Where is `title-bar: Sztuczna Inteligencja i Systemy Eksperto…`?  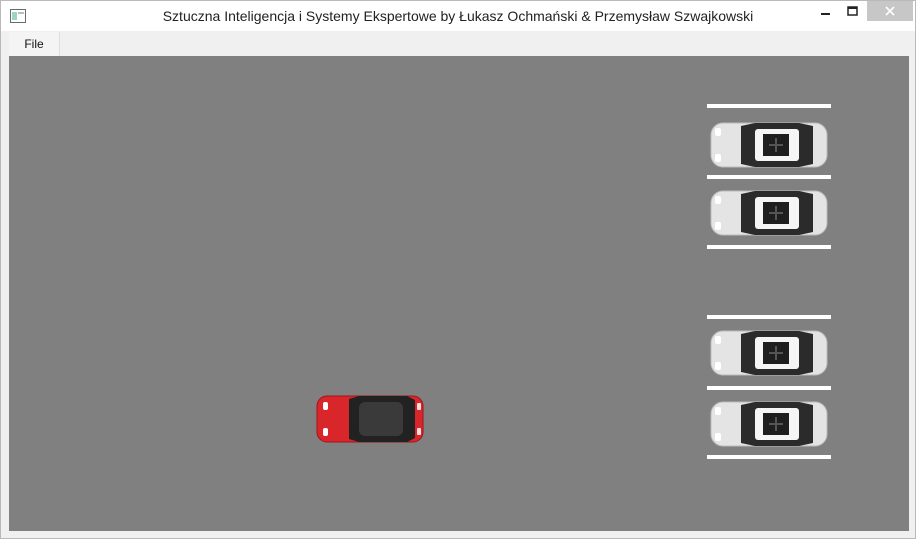
title-bar: Sztuczna Inteligencja i Systemy Eksperto… is located at coordinates (458, 16).